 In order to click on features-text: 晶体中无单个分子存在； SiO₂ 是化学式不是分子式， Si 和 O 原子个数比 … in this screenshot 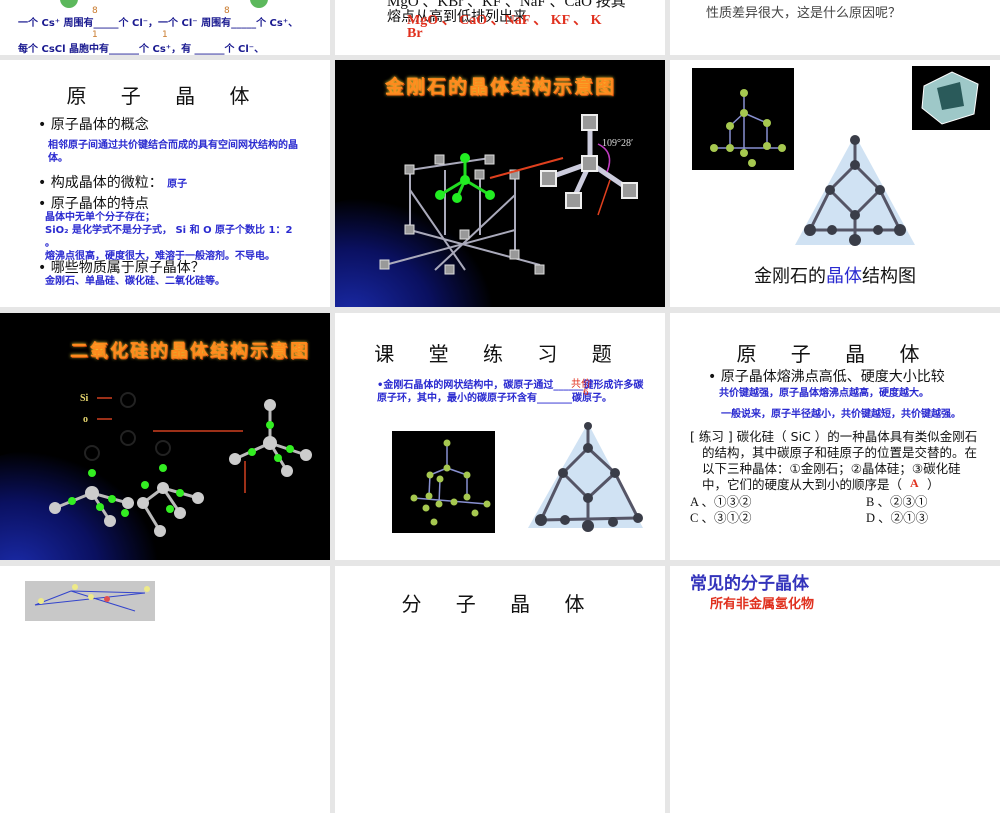, I will do `click(169, 237)`.